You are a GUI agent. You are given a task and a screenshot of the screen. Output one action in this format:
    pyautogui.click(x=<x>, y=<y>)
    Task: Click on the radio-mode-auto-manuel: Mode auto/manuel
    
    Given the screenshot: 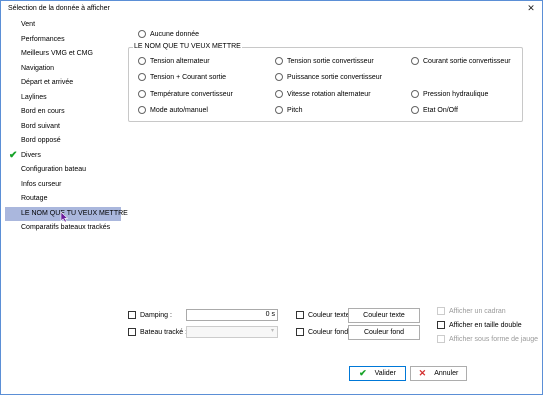 What is the action you would take?
    pyautogui.click(x=173, y=110)
    